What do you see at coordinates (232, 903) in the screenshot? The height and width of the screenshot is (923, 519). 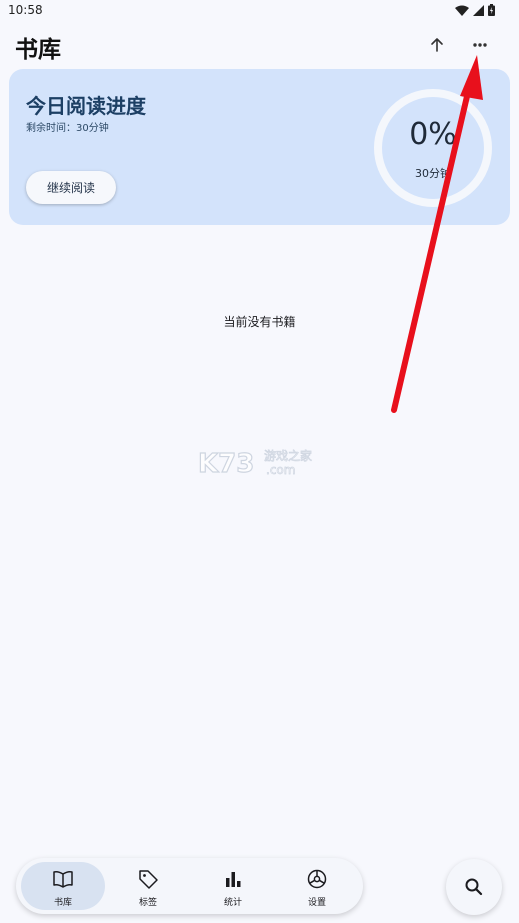 I see `nav-label-stats: 统计` at bounding box center [232, 903].